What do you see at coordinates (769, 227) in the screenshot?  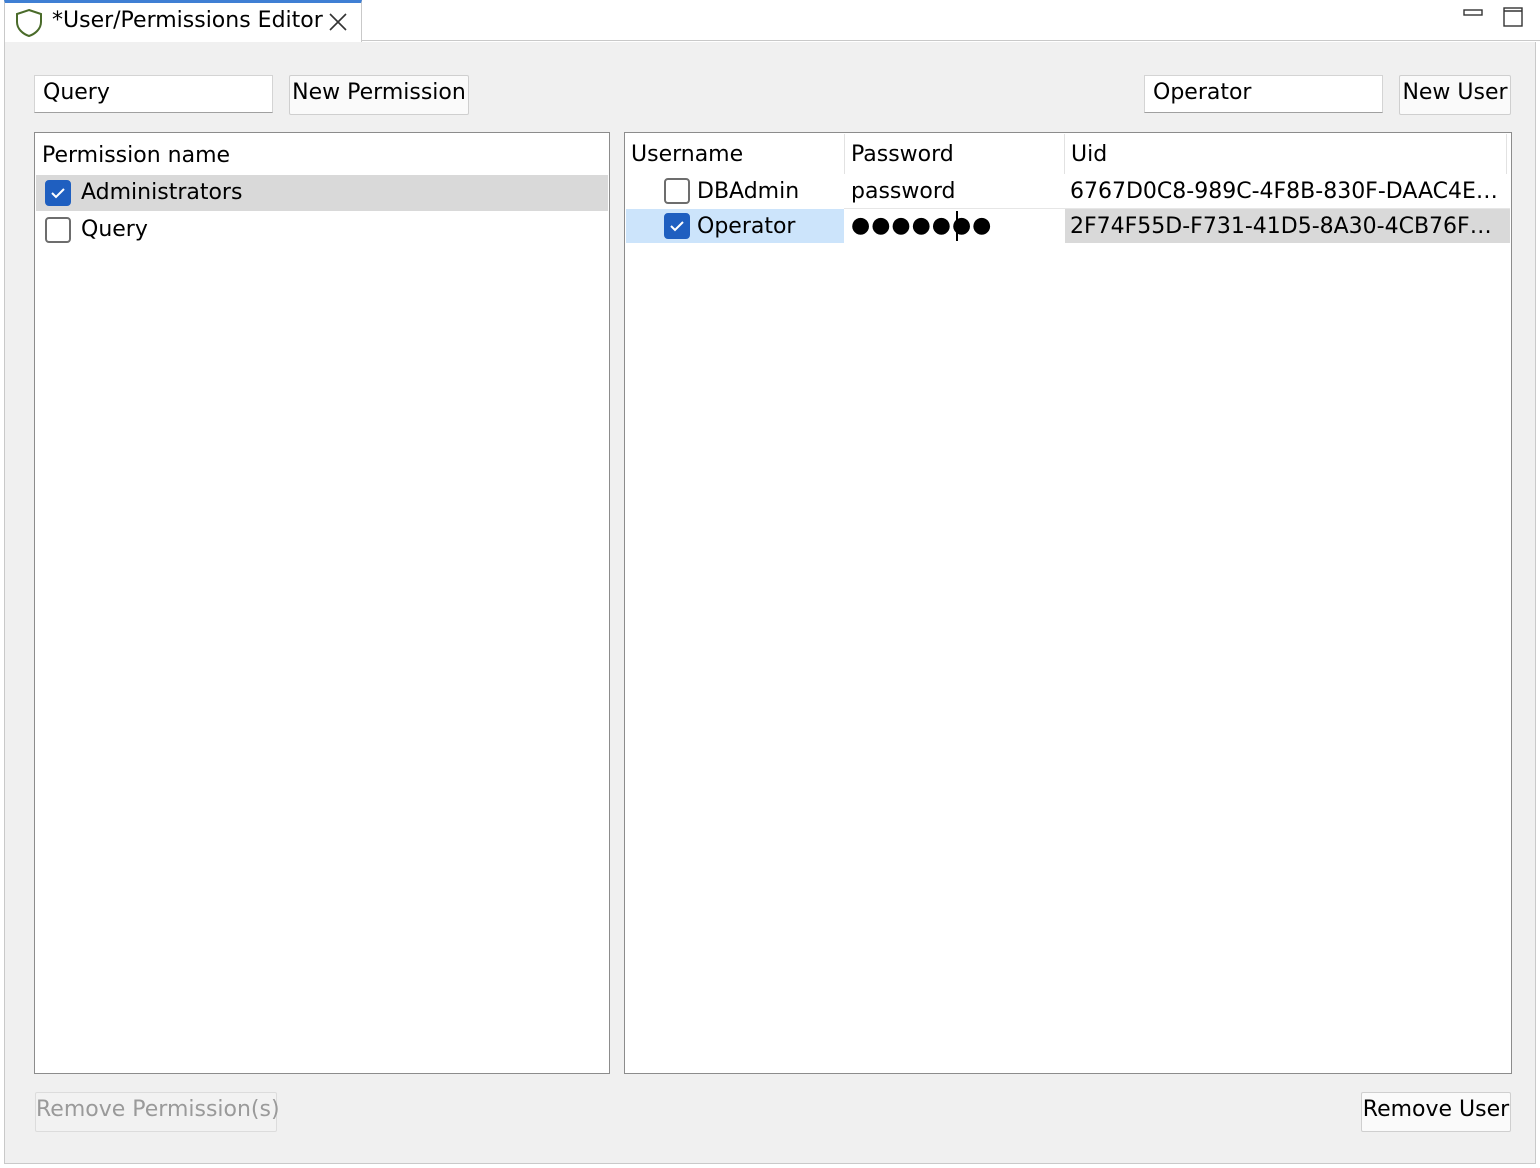 I see `username-cell: Operator` at bounding box center [769, 227].